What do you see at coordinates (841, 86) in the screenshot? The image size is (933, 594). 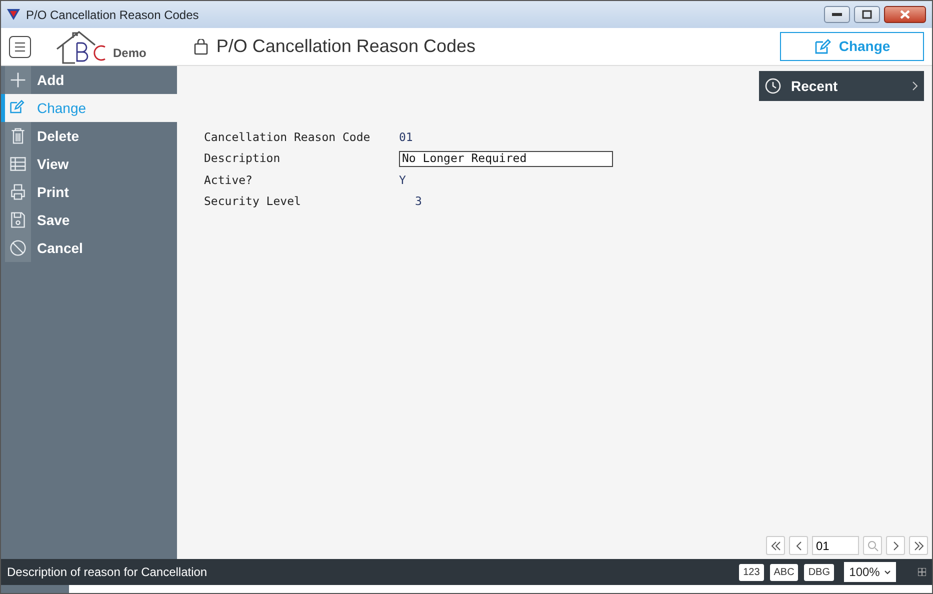 I see `recent-button: Recent` at bounding box center [841, 86].